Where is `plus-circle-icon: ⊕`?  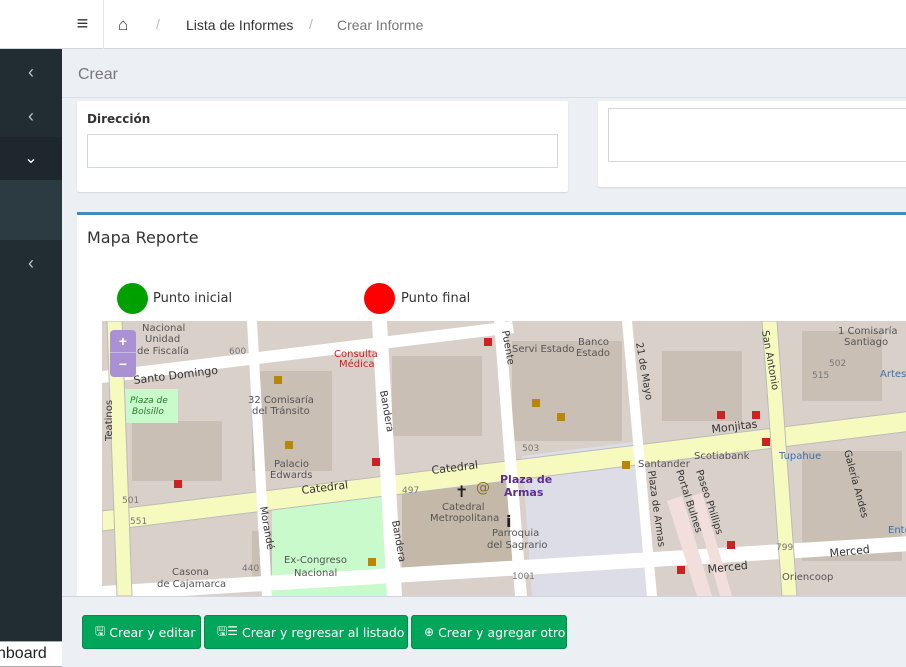
plus-circle-icon: ⊕ is located at coordinates (429, 632).